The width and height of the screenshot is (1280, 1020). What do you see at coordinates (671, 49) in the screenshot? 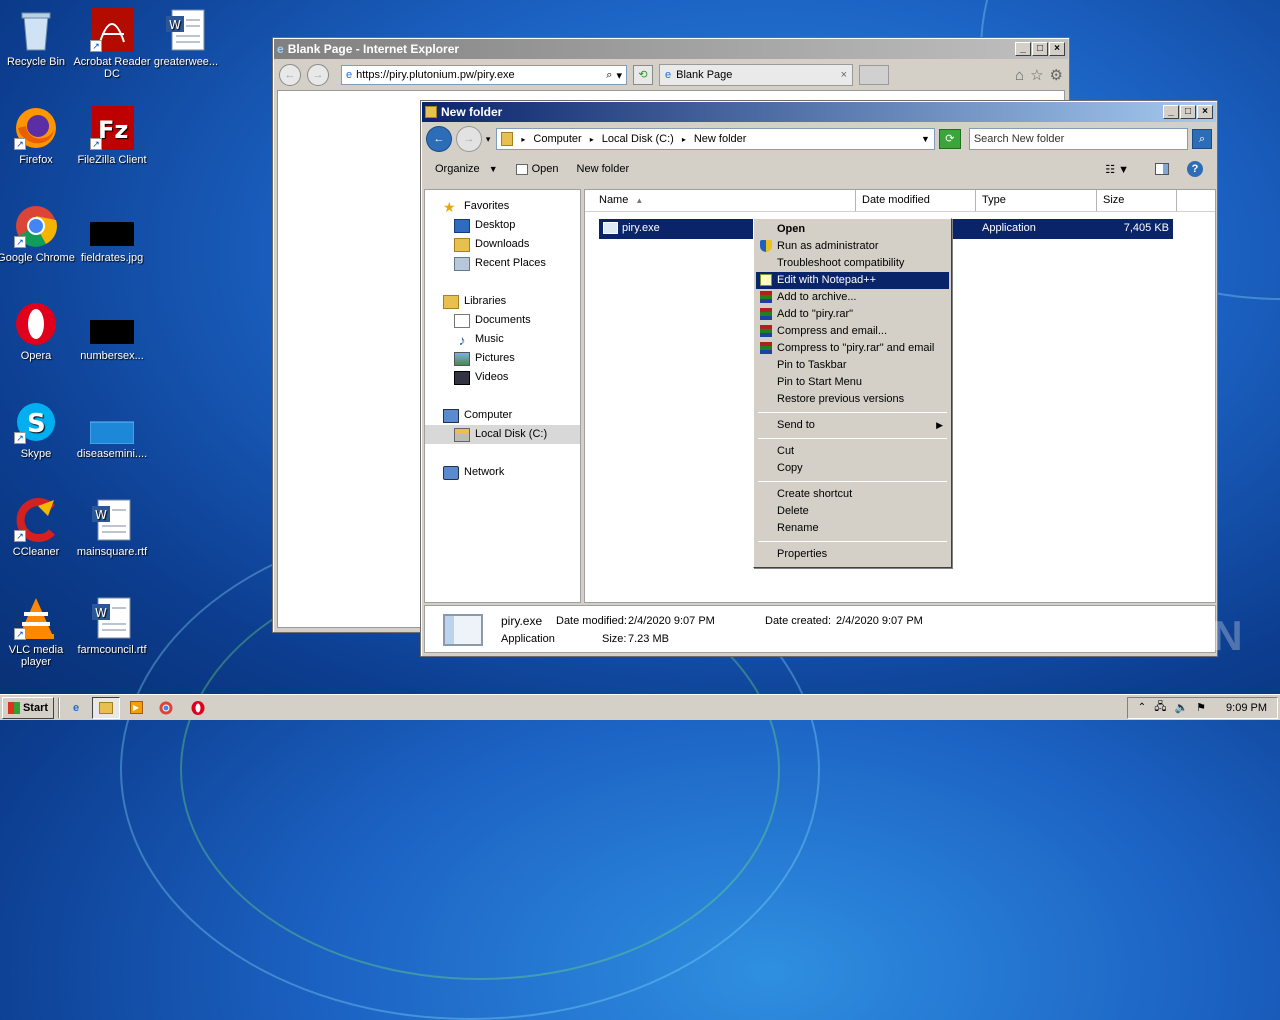
I see `ie-title-bar: e Blank Page - Internet Explorer _ □ ×` at bounding box center [671, 49].